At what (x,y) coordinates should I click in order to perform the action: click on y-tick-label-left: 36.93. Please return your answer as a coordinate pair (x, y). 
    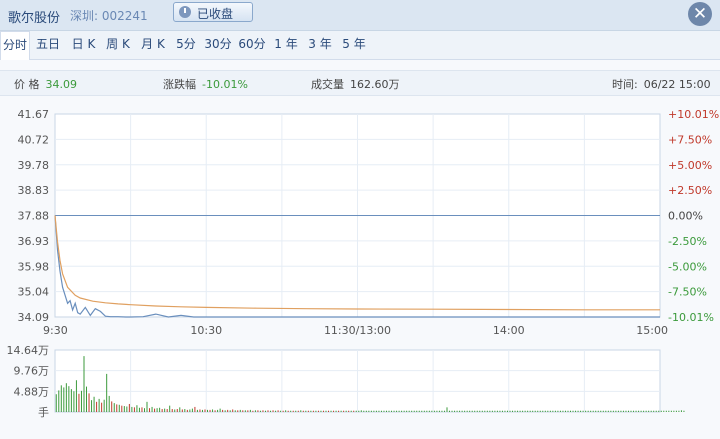
    Looking at the image, I should click on (34, 241).